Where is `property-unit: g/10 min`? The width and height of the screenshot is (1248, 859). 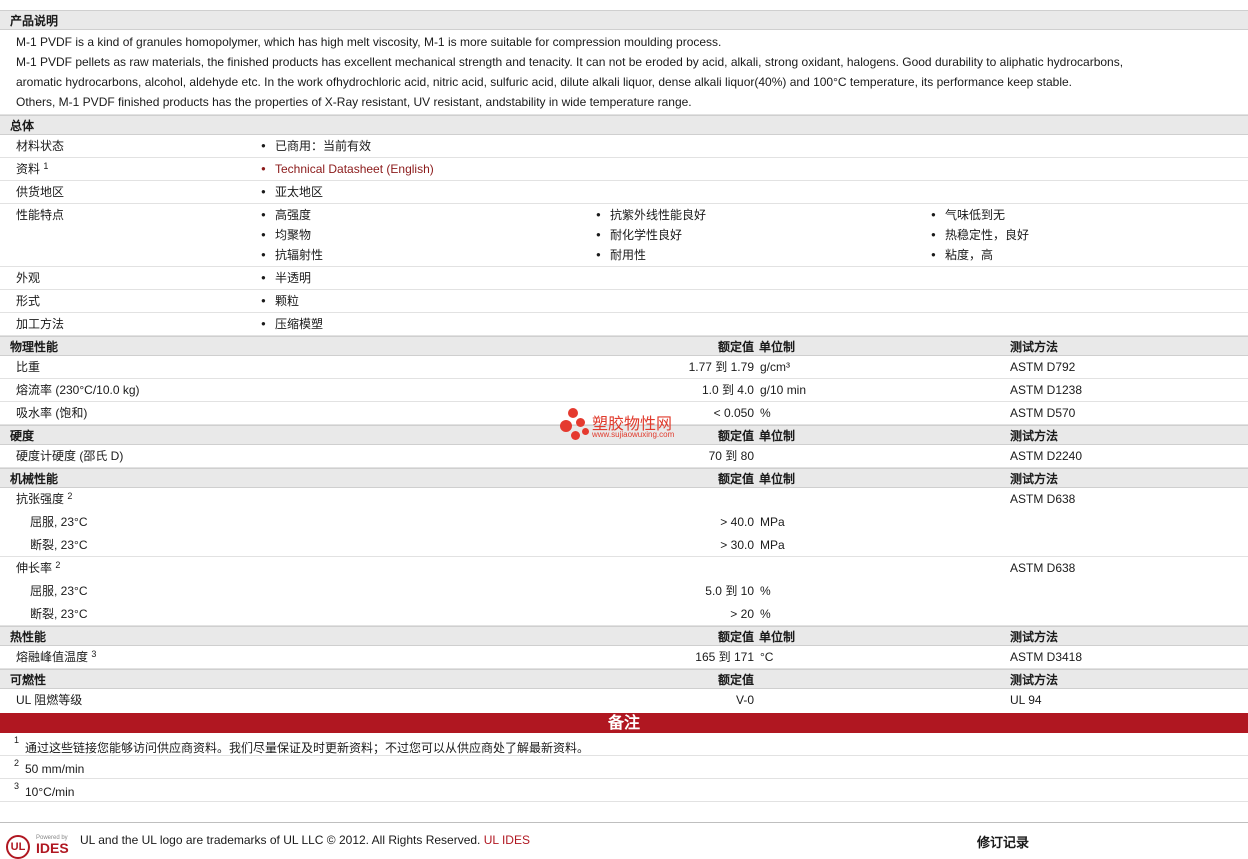 property-unit: g/10 min is located at coordinates (783, 390).